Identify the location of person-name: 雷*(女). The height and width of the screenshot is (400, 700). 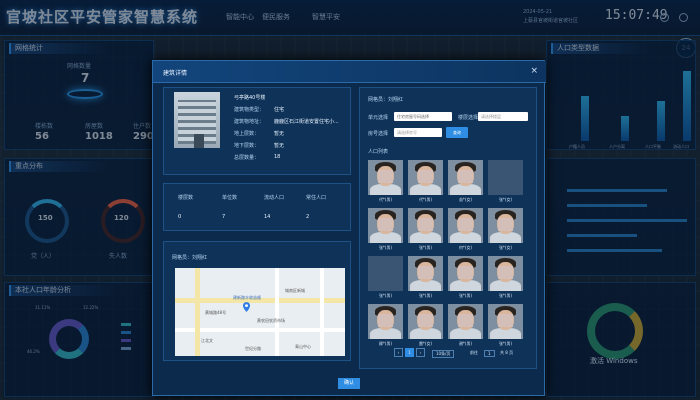
(425, 343).